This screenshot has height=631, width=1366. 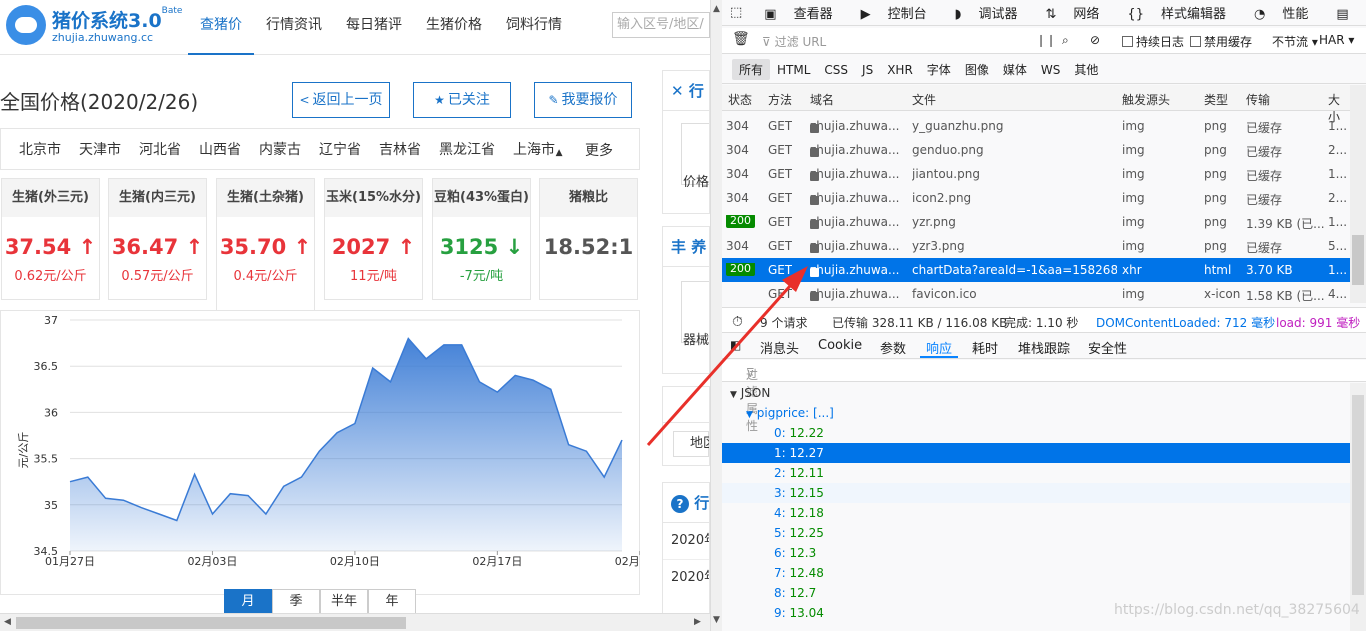 I want to click on price-card: 生猪(外三元) 37.54 ↑ 0.62元/公斤, so click(x=50, y=239).